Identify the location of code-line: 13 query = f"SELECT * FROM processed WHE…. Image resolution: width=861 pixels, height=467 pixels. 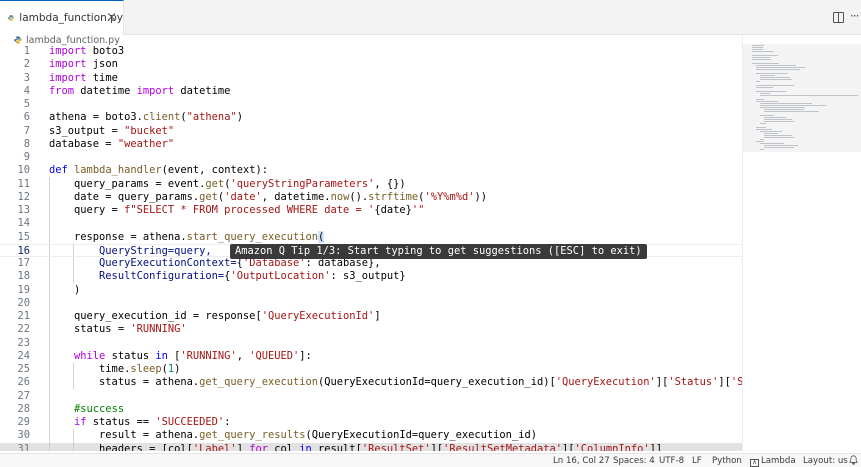
(371, 210).